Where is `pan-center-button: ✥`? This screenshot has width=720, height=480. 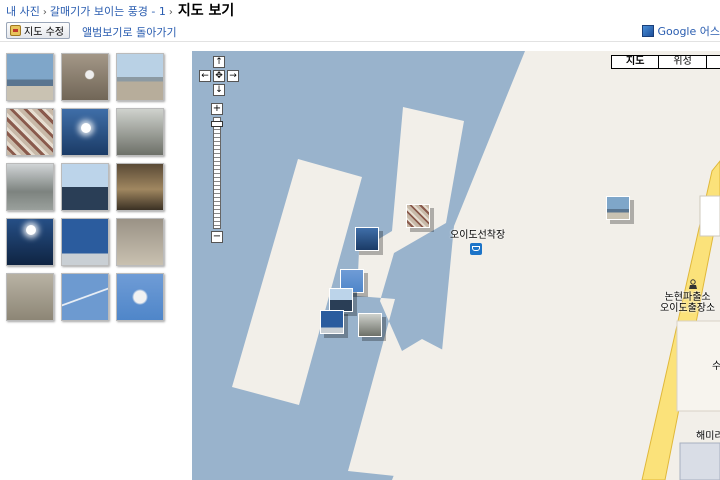 pan-center-button: ✥ is located at coordinates (219, 76).